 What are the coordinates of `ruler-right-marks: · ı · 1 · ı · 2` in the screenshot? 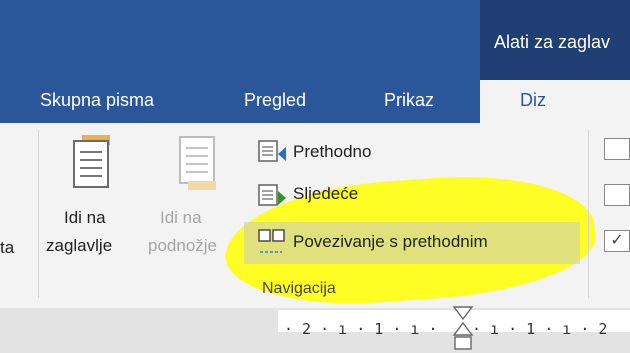 It's located at (540, 329).